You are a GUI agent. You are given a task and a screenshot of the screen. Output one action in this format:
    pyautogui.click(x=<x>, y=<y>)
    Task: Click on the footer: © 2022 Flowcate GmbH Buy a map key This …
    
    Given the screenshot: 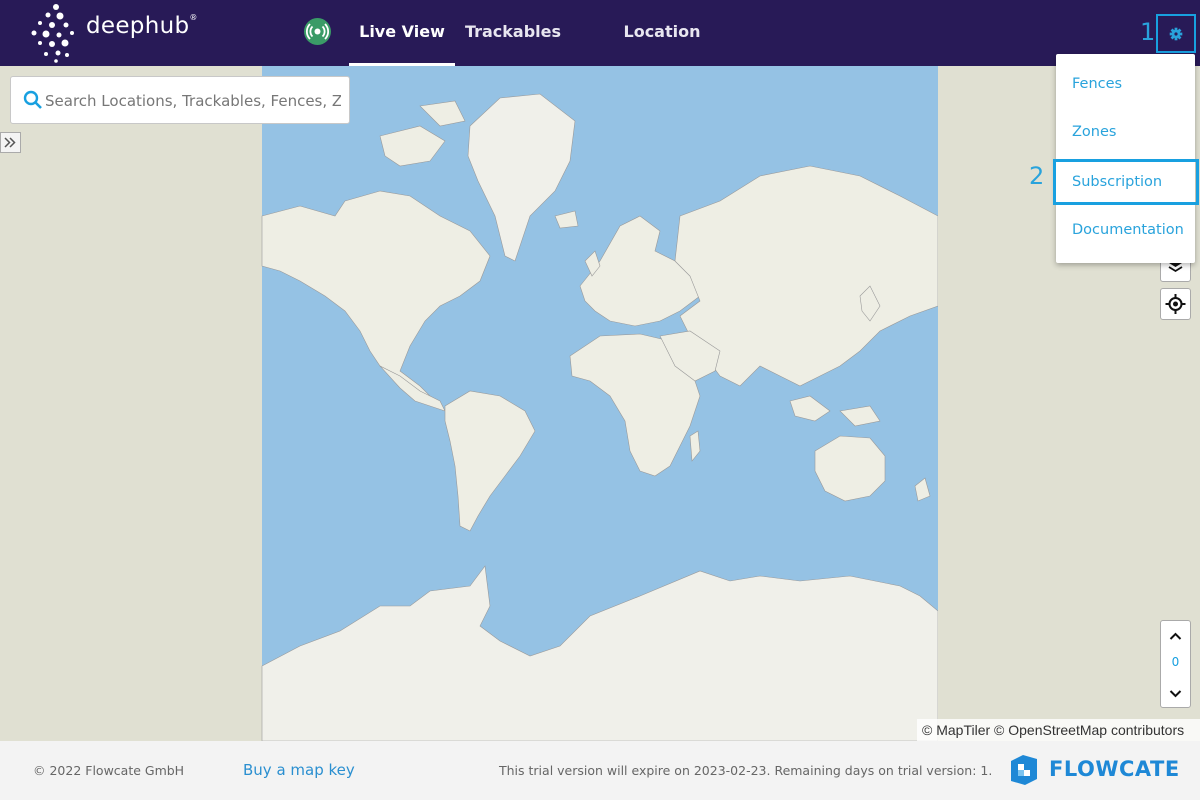 What is the action you would take?
    pyautogui.click(x=600, y=770)
    